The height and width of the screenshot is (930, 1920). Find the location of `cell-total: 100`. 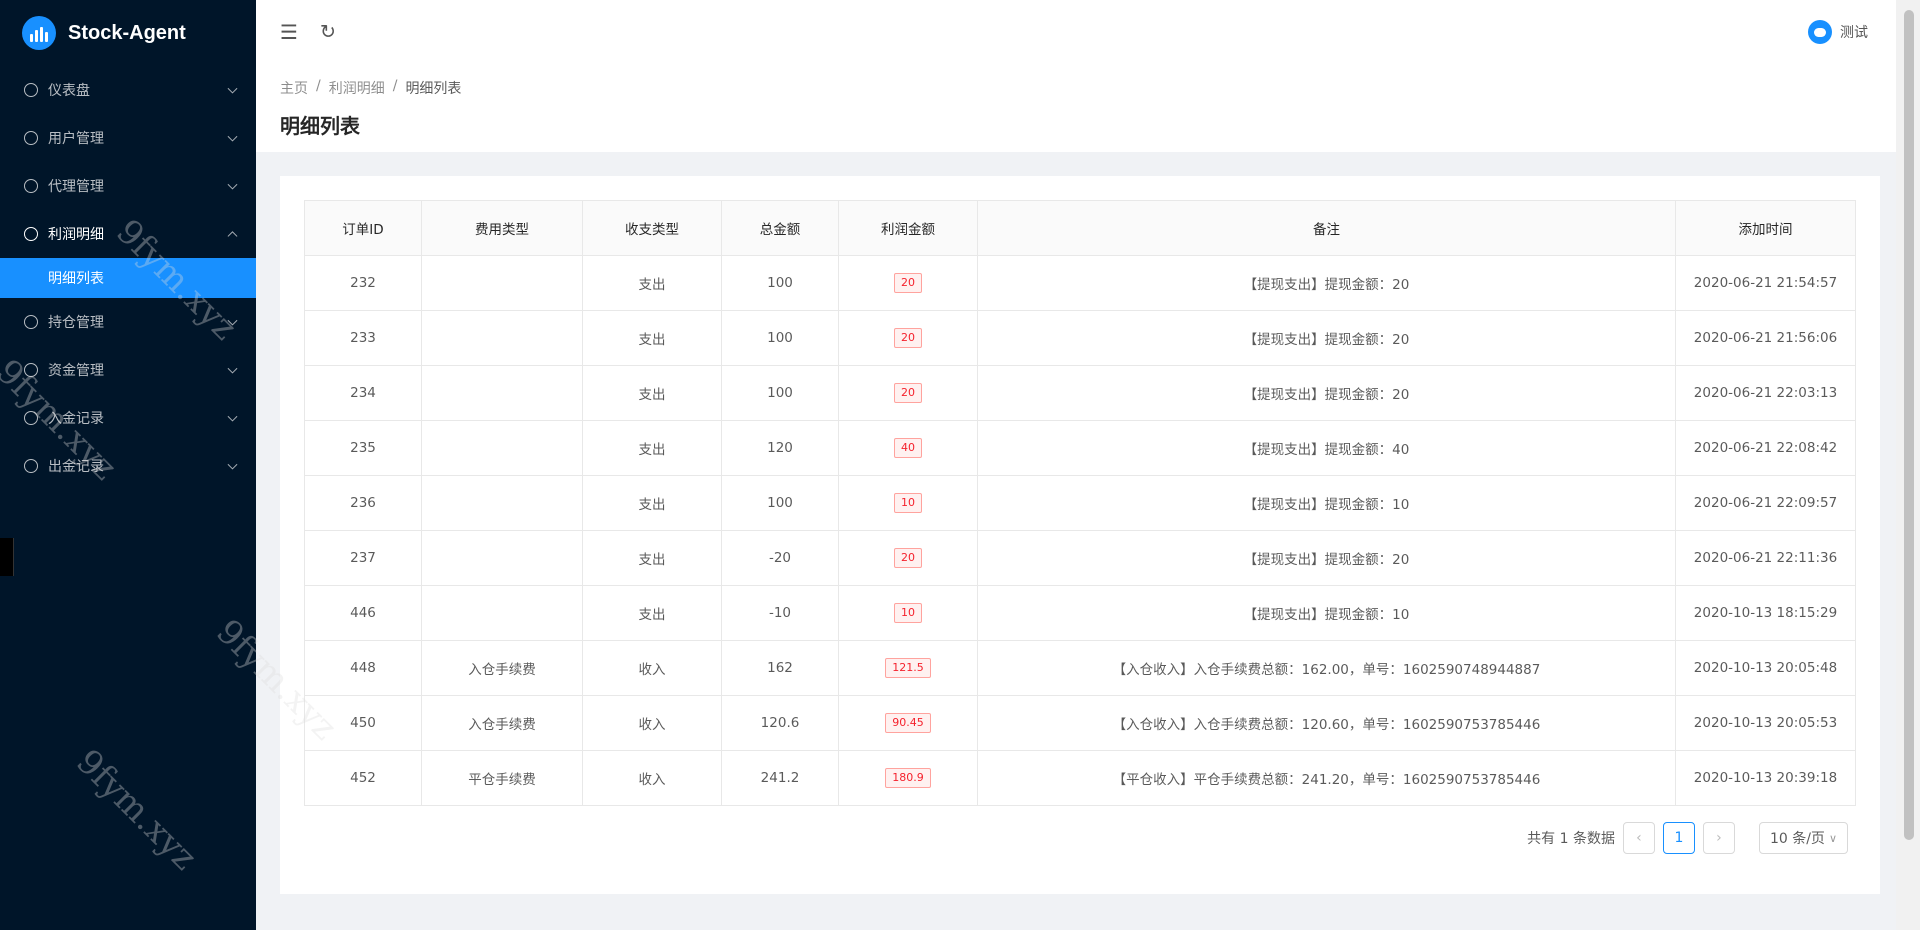

cell-total: 100 is located at coordinates (780, 393).